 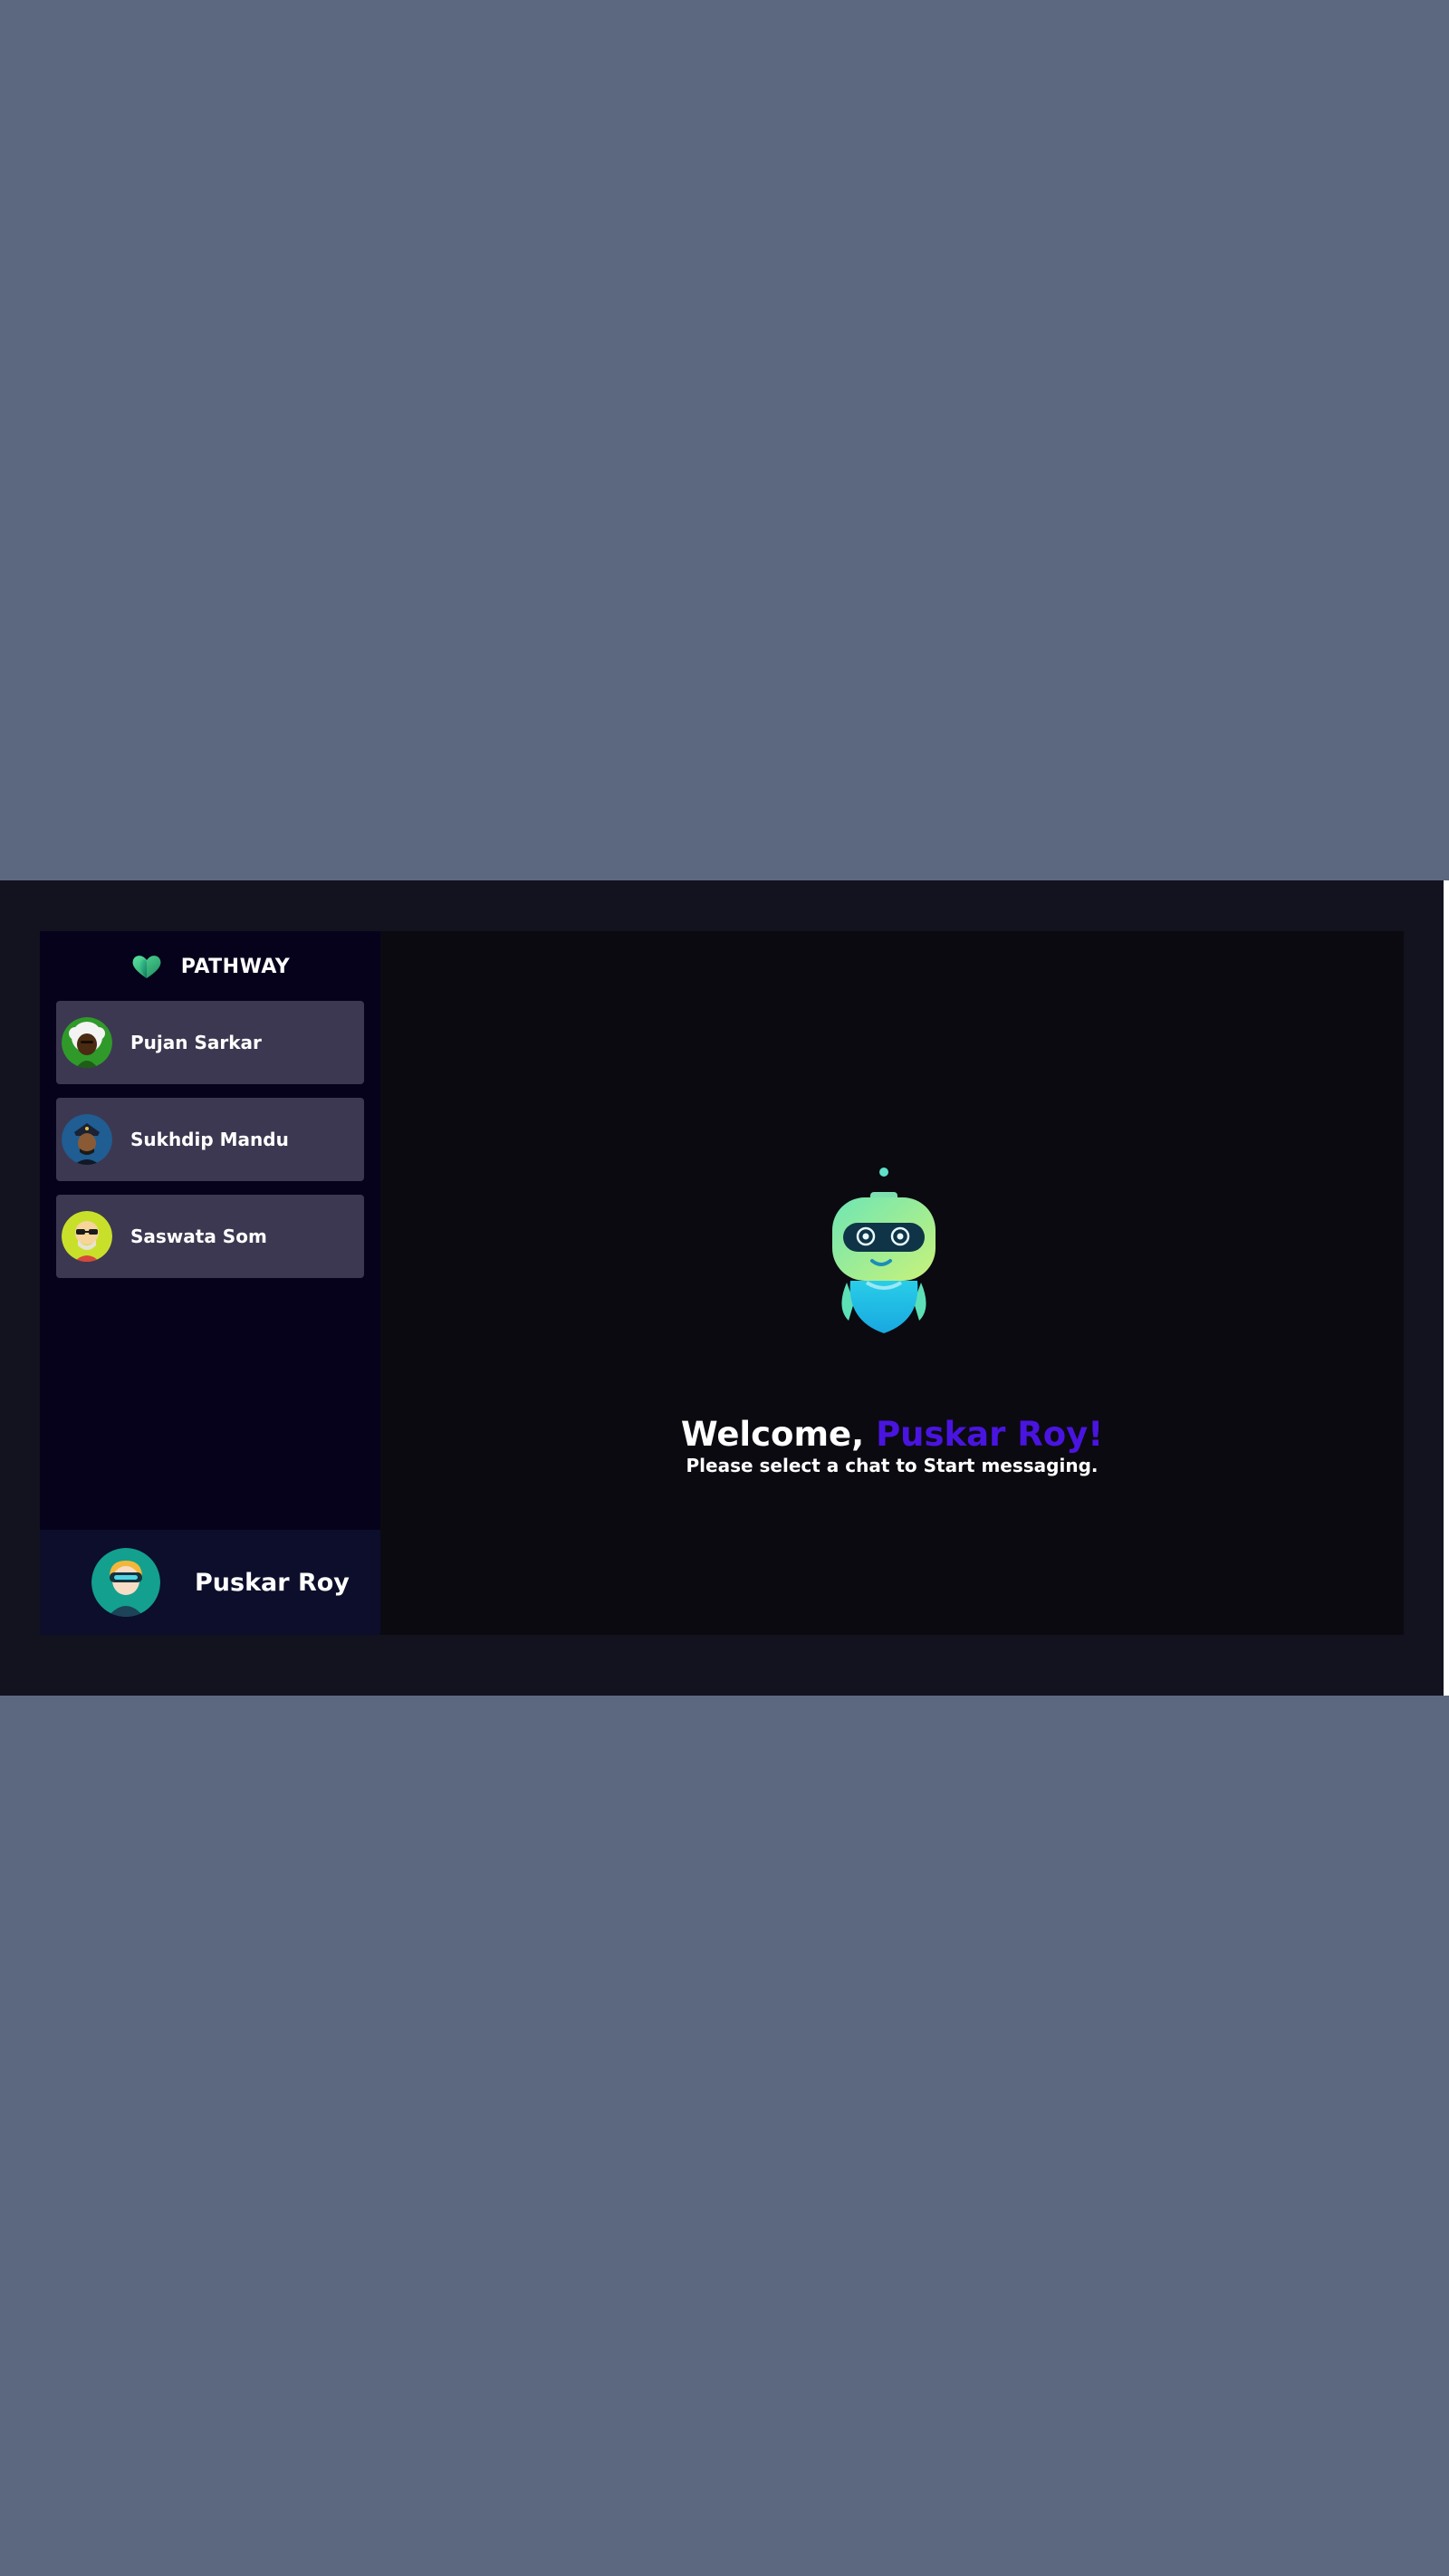 I want to click on welcome-subtitle: Please select a chat to Start messaging., so click(x=892, y=1465).